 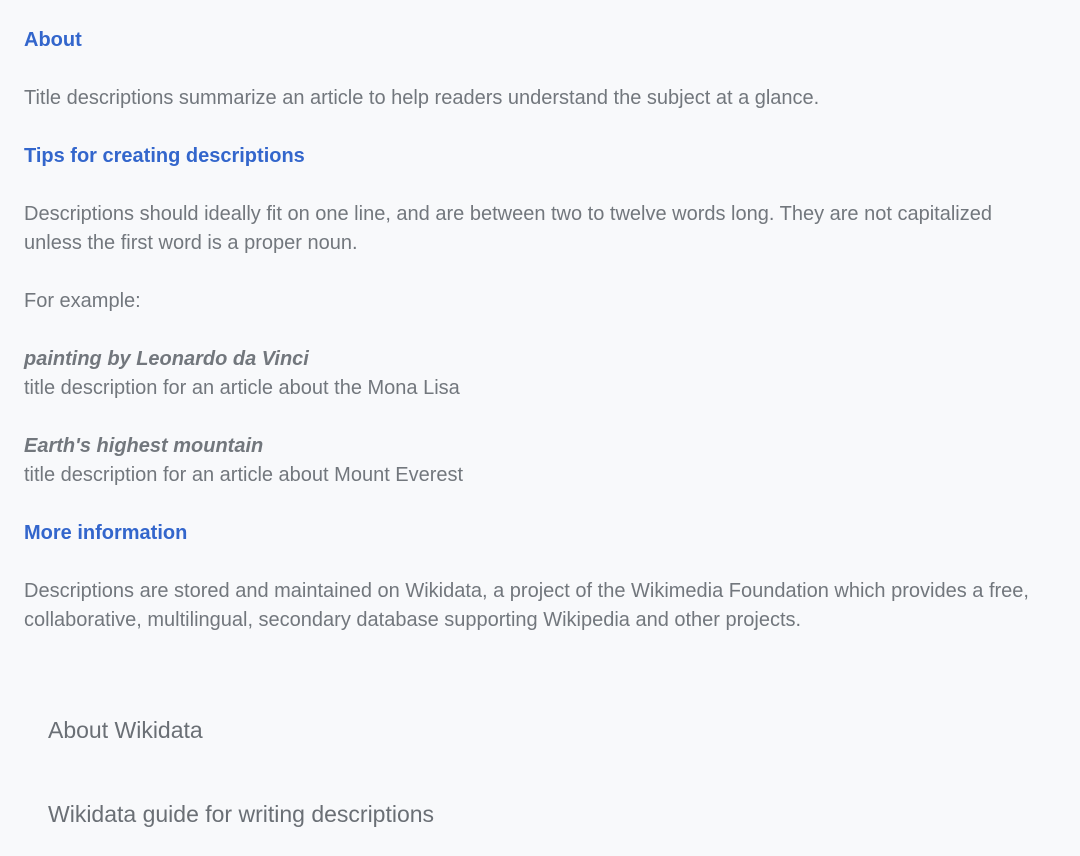 What do you see at coordinates (241, 814) in the screenshot?
I see `wikidata-guide-link: Wikidata guide for writing descriptions` at bounding box center [241, 814].